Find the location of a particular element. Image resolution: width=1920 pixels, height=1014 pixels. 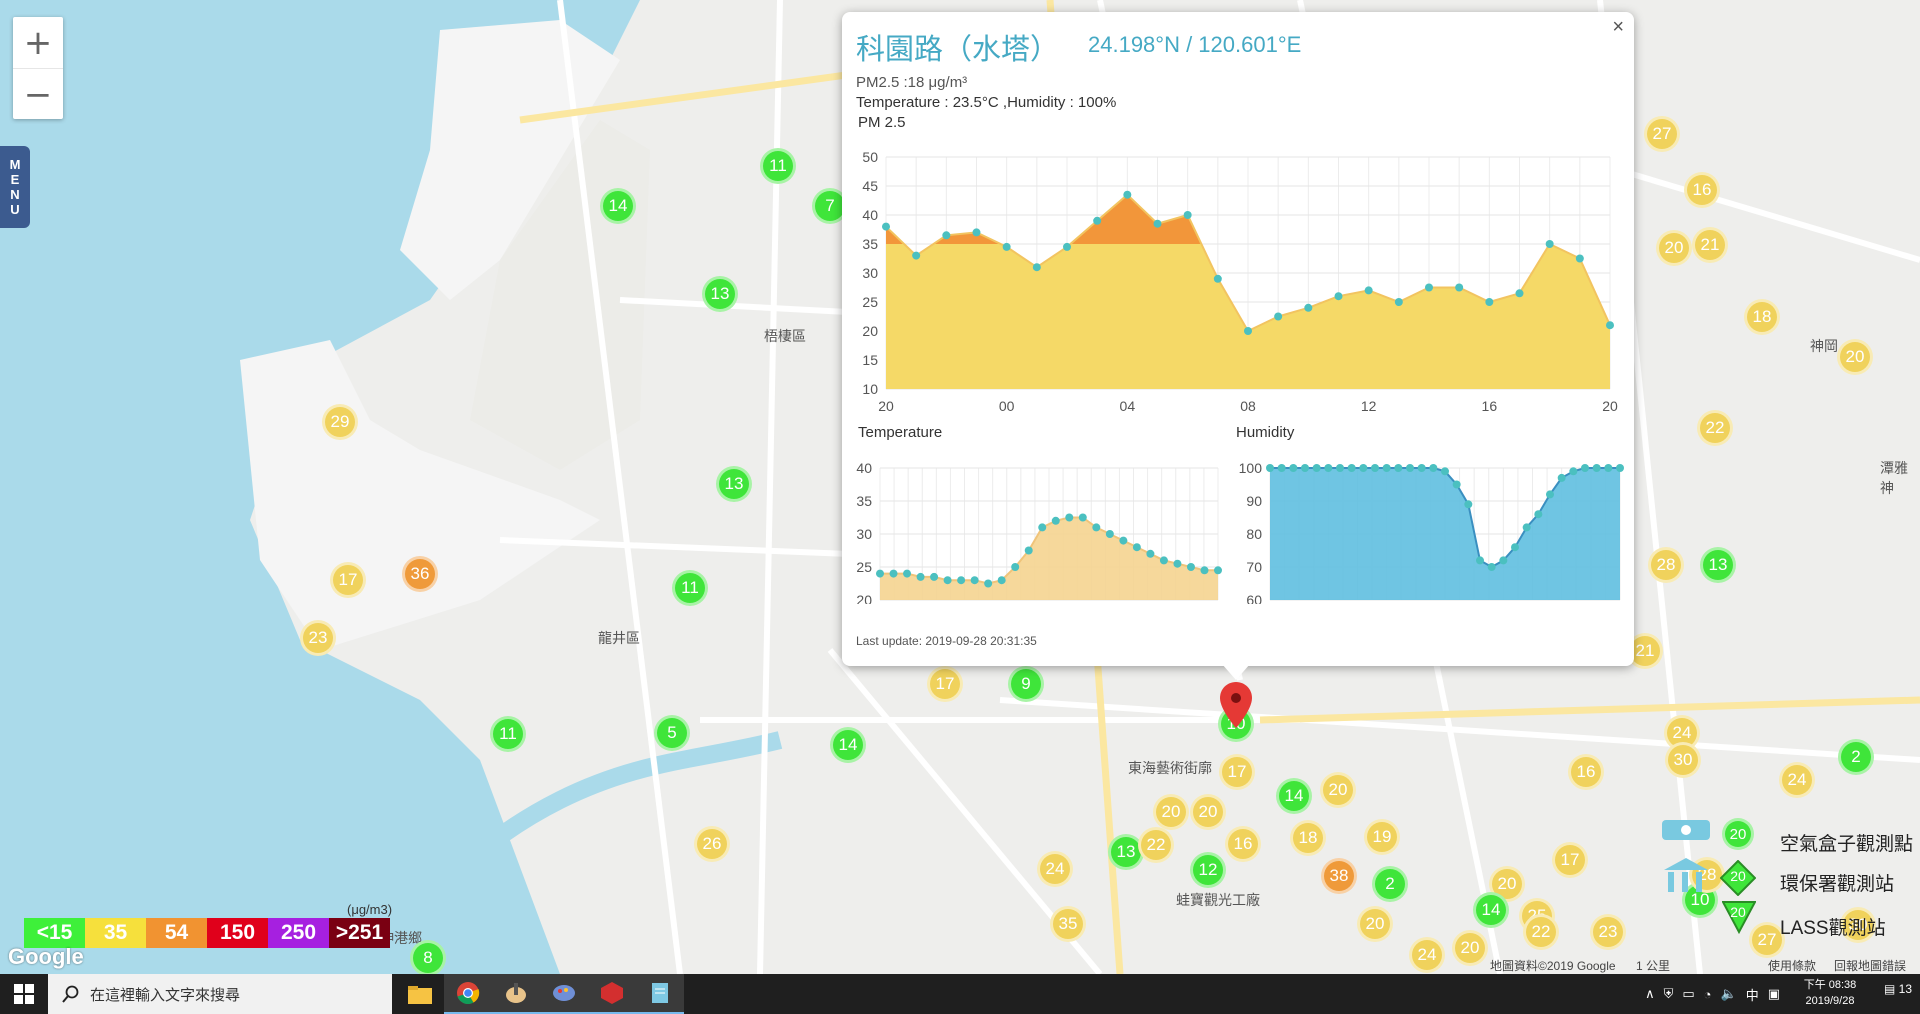

chrome-app is located at coordinates (468, 994).